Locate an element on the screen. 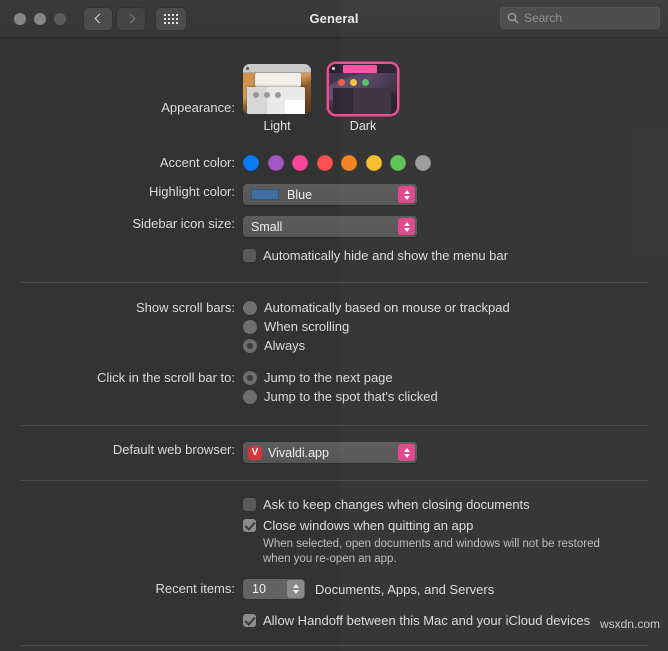 Image resolution: width=668 pixels, height=651 pixels. window-titlebar: General Search is located at coordinates (334, 19).